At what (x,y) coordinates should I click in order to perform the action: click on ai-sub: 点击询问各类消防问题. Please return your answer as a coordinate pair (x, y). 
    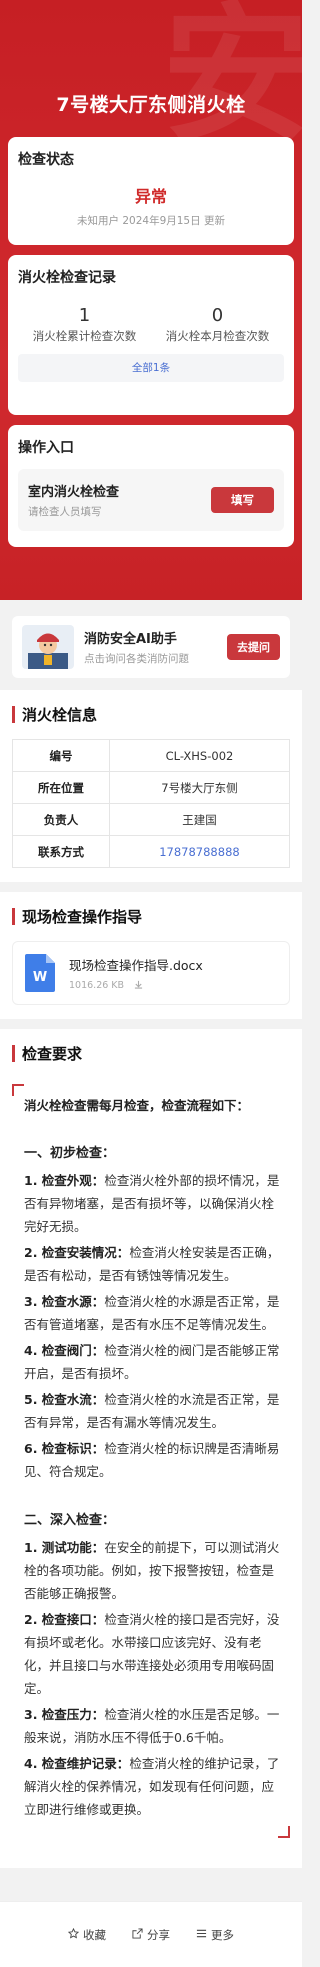
    Looking at the image, I should click on (136, 659).